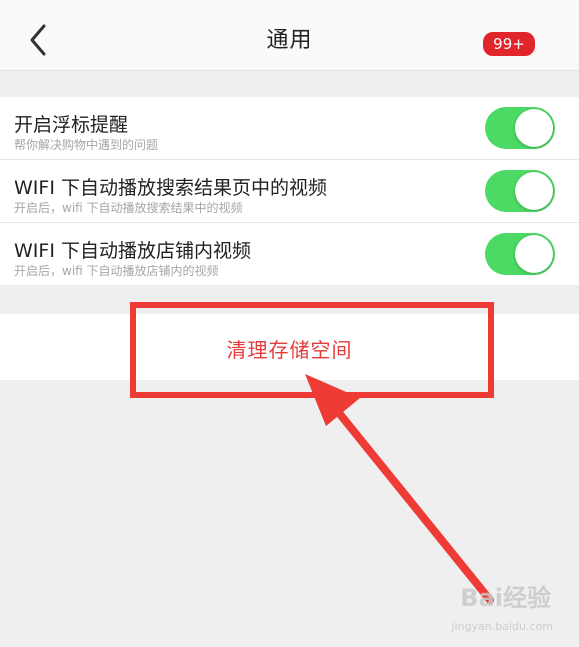 The width and height of the screenshot is (579, 647). I want to click on top-bar: 通用 99+, so click(289, 35).